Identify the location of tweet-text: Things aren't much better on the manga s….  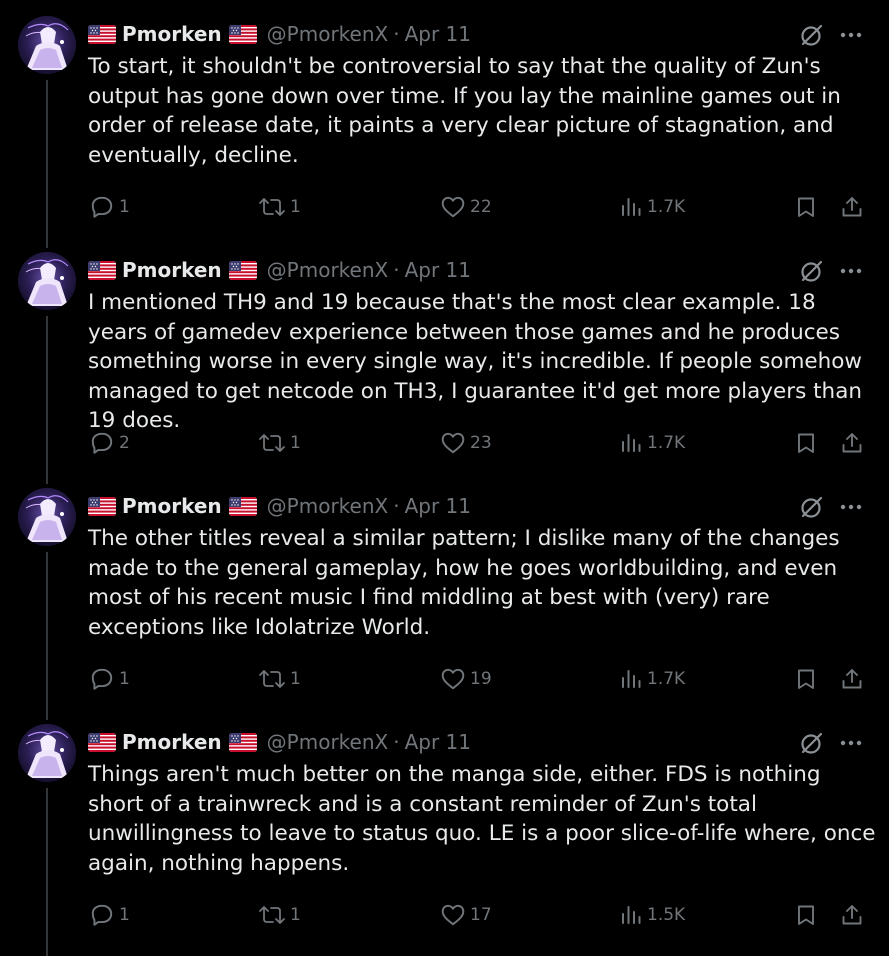
(482, 819).